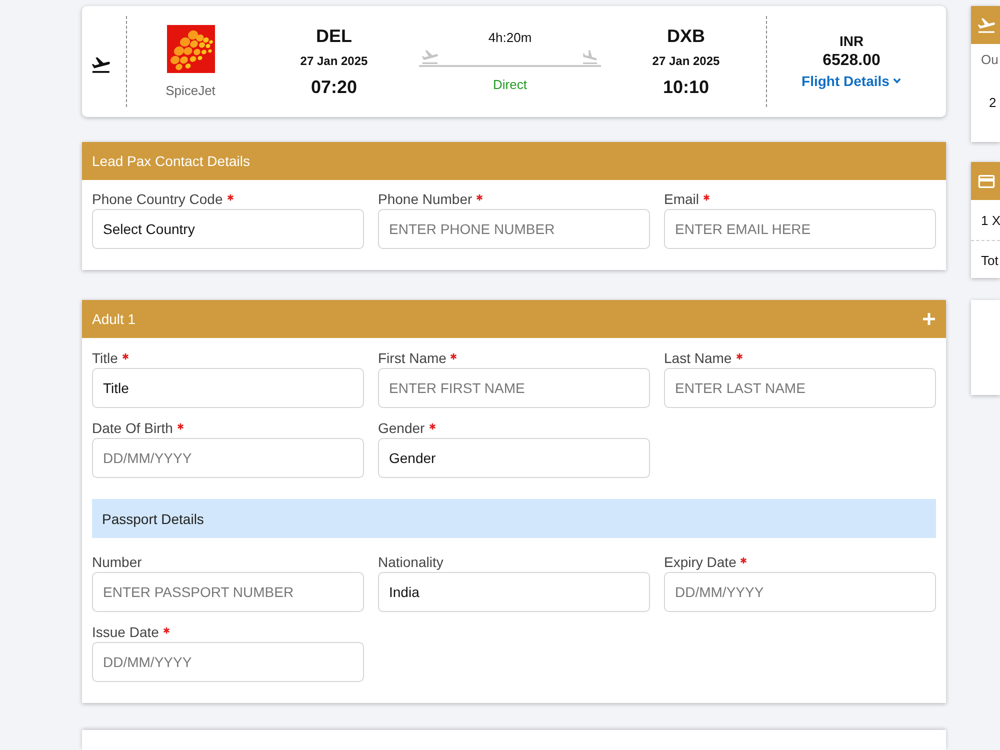 The height and width of the screenshot is (750, 1000). Describe the element at coordinates (852, 81) in the screenshot. I see `flight-details-link: Flight Details` at that location.